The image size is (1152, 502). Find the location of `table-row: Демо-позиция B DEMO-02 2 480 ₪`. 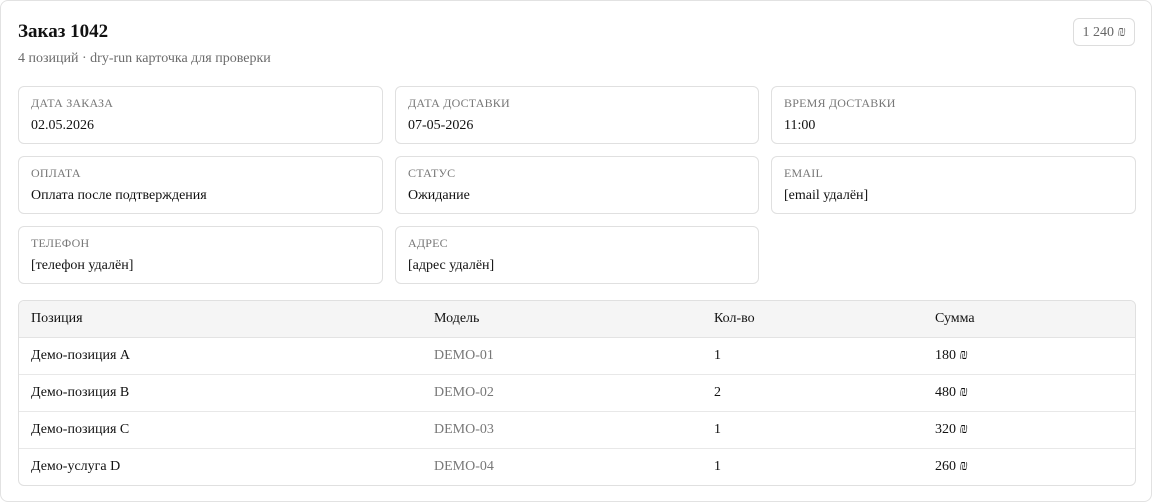

table-row: Демо-позиция B DEMO-02 2 480 ₪ is located at coordinates (577, 393).